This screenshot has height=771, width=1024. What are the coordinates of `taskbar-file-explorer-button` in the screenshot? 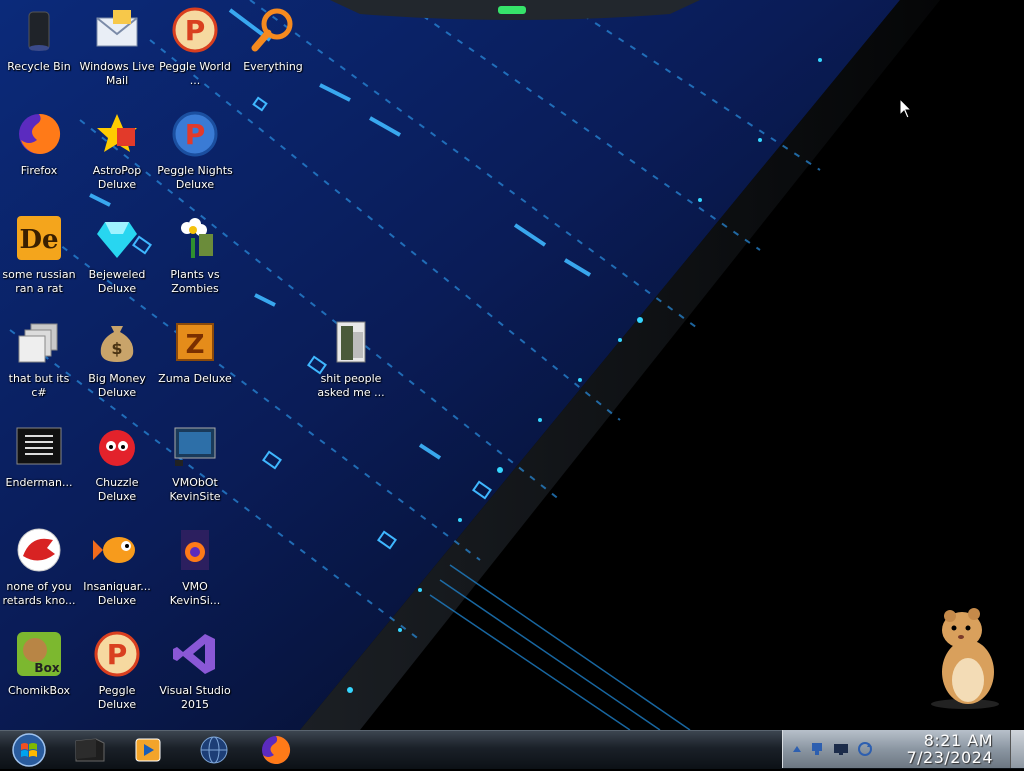 It's located at (90, 750).